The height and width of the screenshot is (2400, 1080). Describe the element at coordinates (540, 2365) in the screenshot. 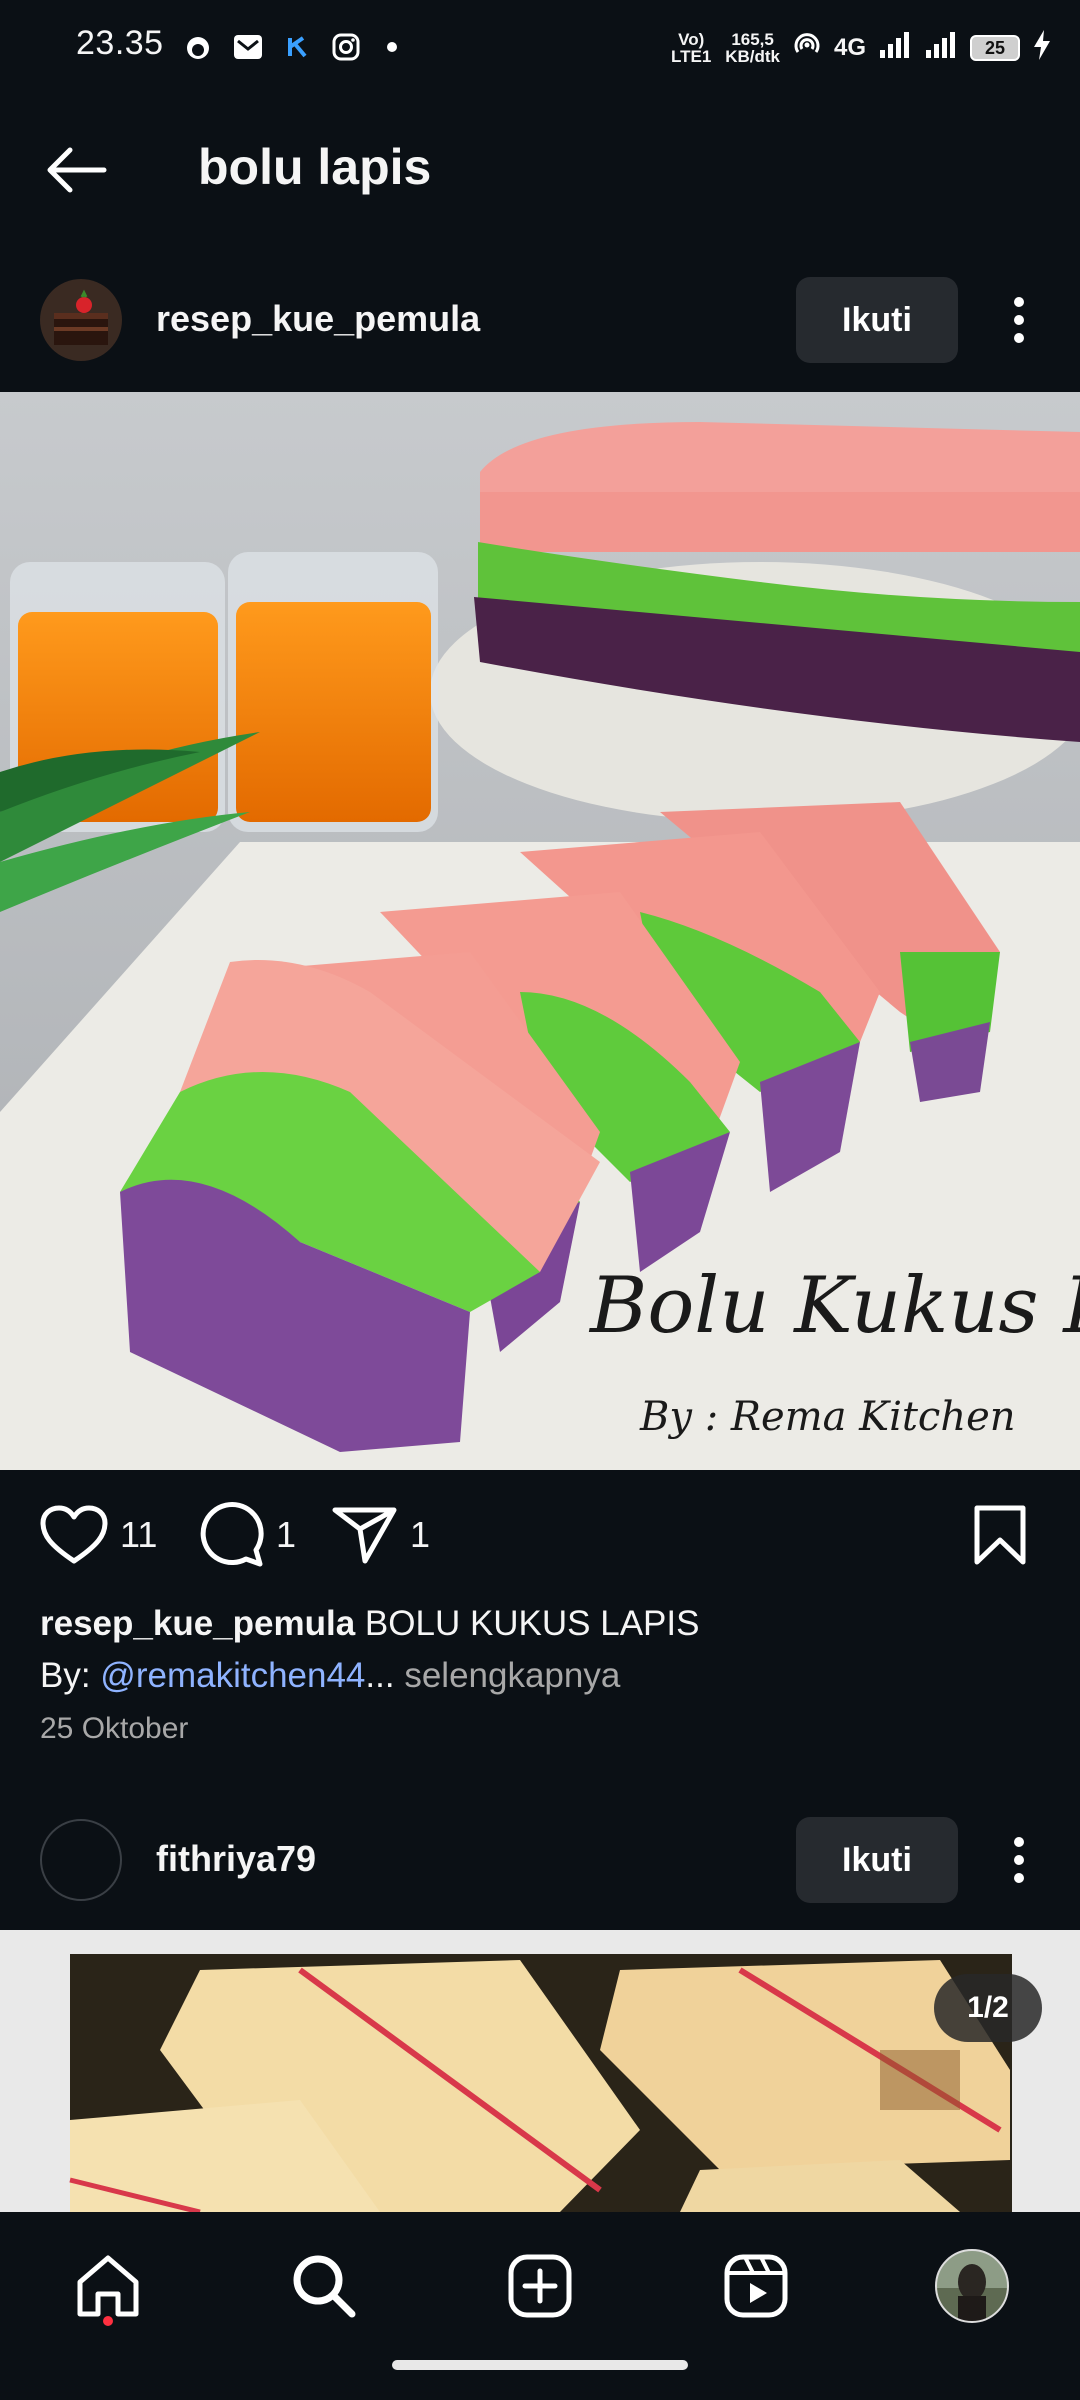

I see `gesture-bar` at that location.